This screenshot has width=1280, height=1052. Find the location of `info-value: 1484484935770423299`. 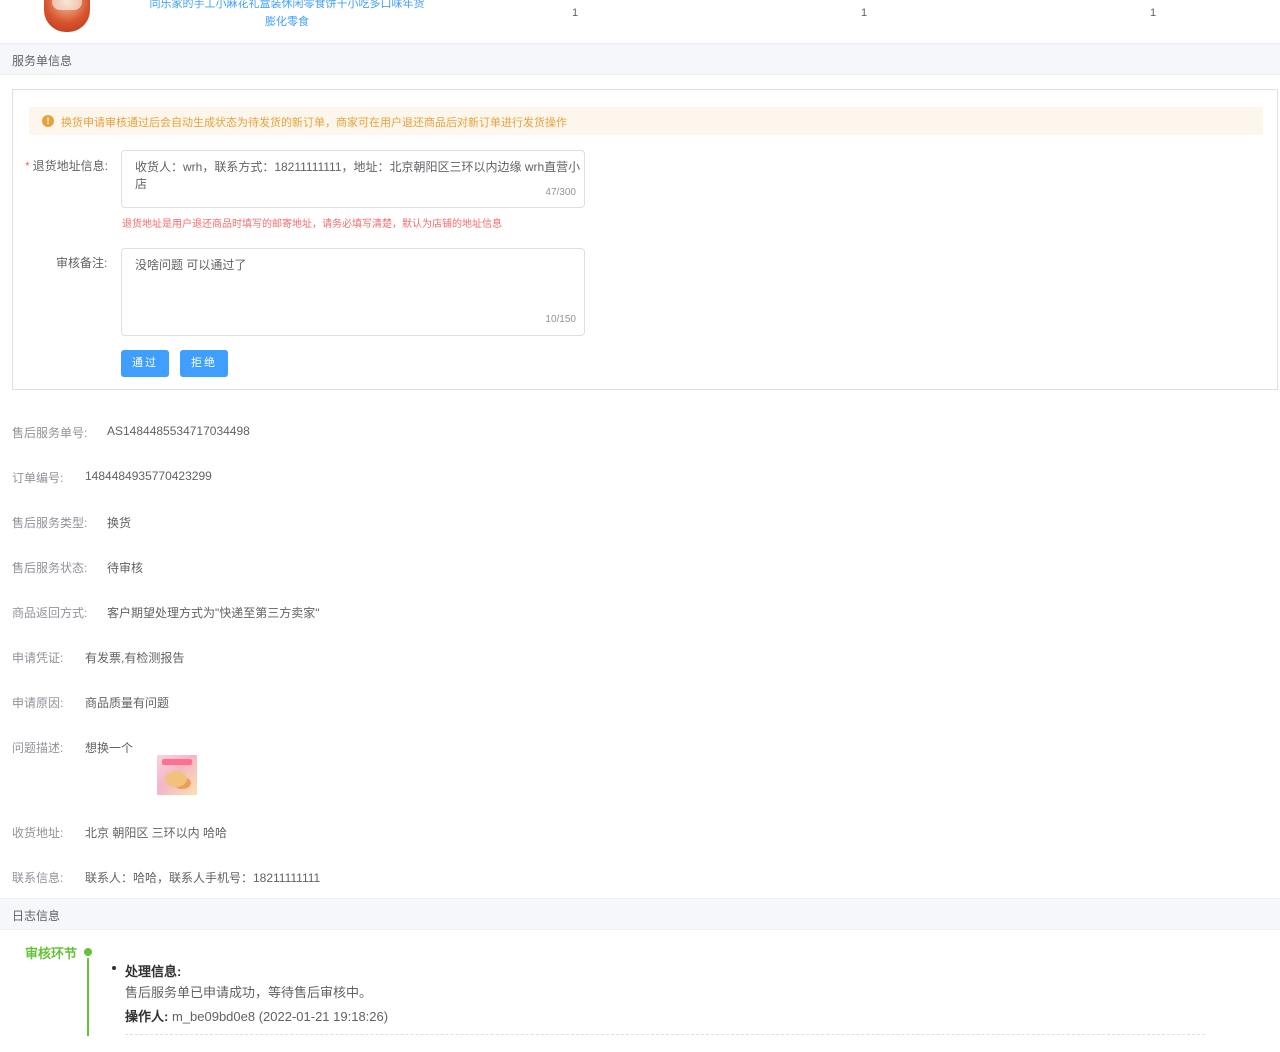

info-value: 1484484935770423299 is located at coordinates (148, 476).